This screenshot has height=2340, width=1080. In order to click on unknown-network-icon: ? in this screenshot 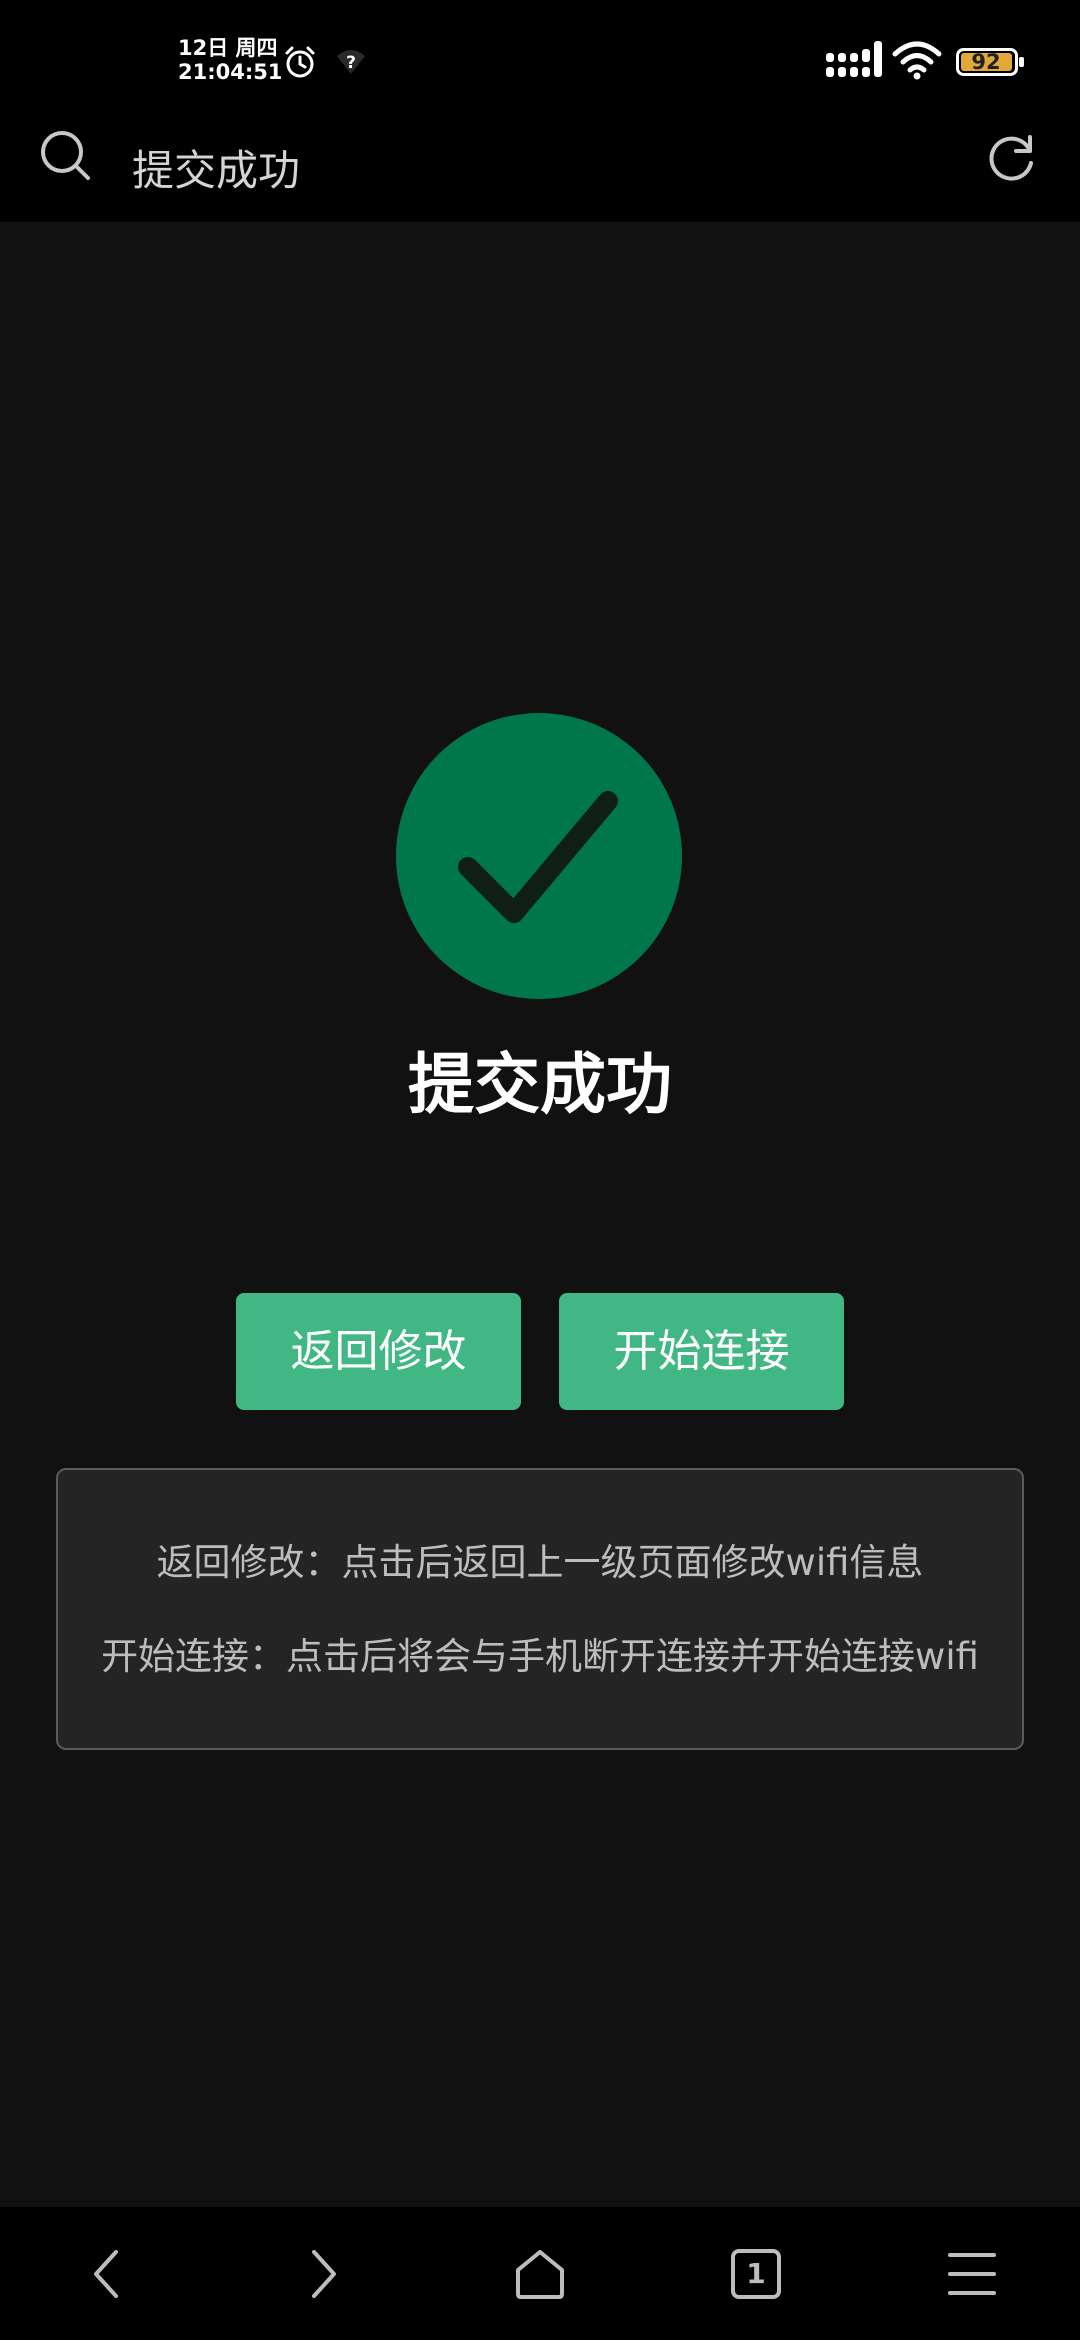, I will do `click(351, 64)`.